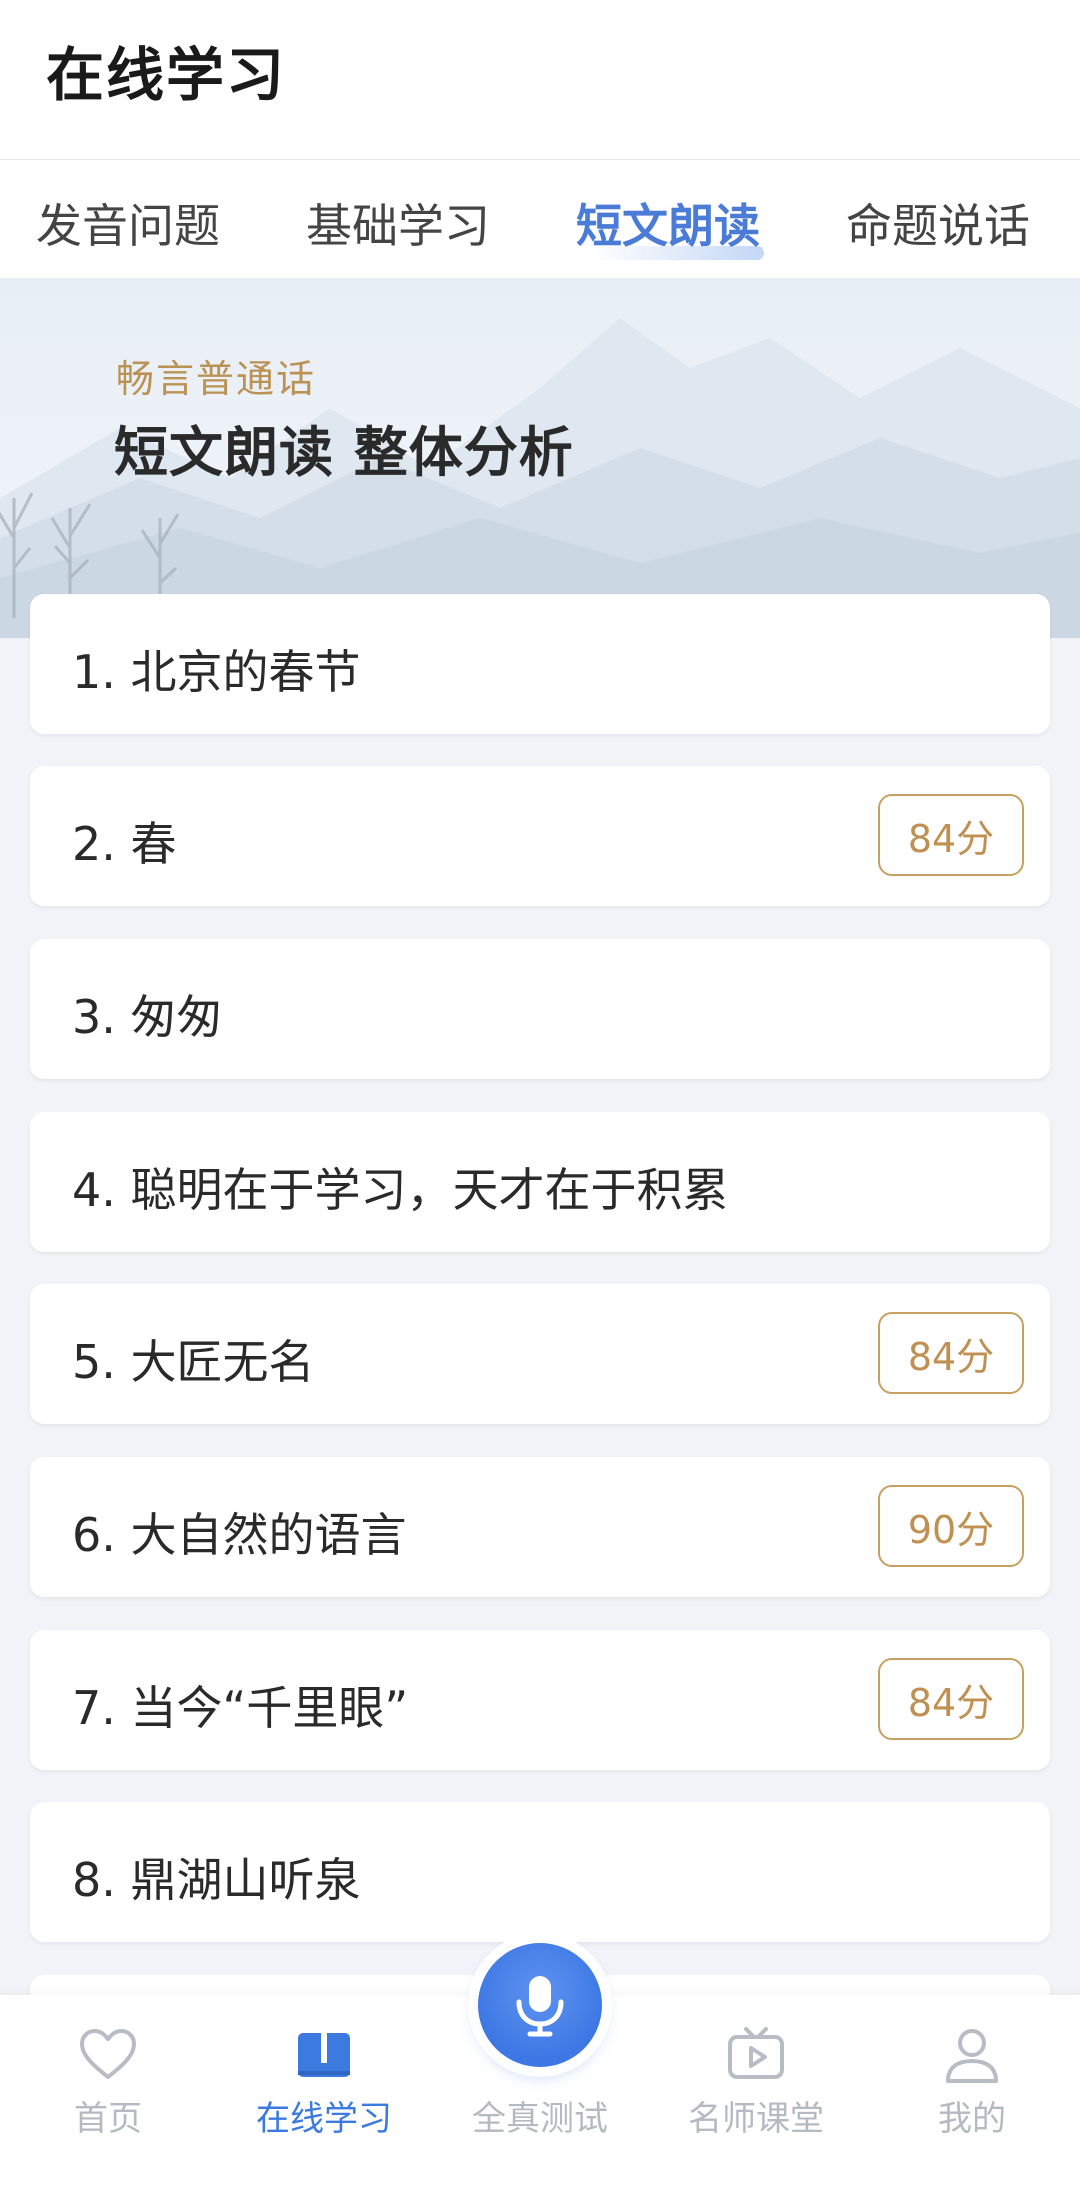 This screenshot has height=2195, width=1080. I want to click on book-icon, so click(324, 2055).